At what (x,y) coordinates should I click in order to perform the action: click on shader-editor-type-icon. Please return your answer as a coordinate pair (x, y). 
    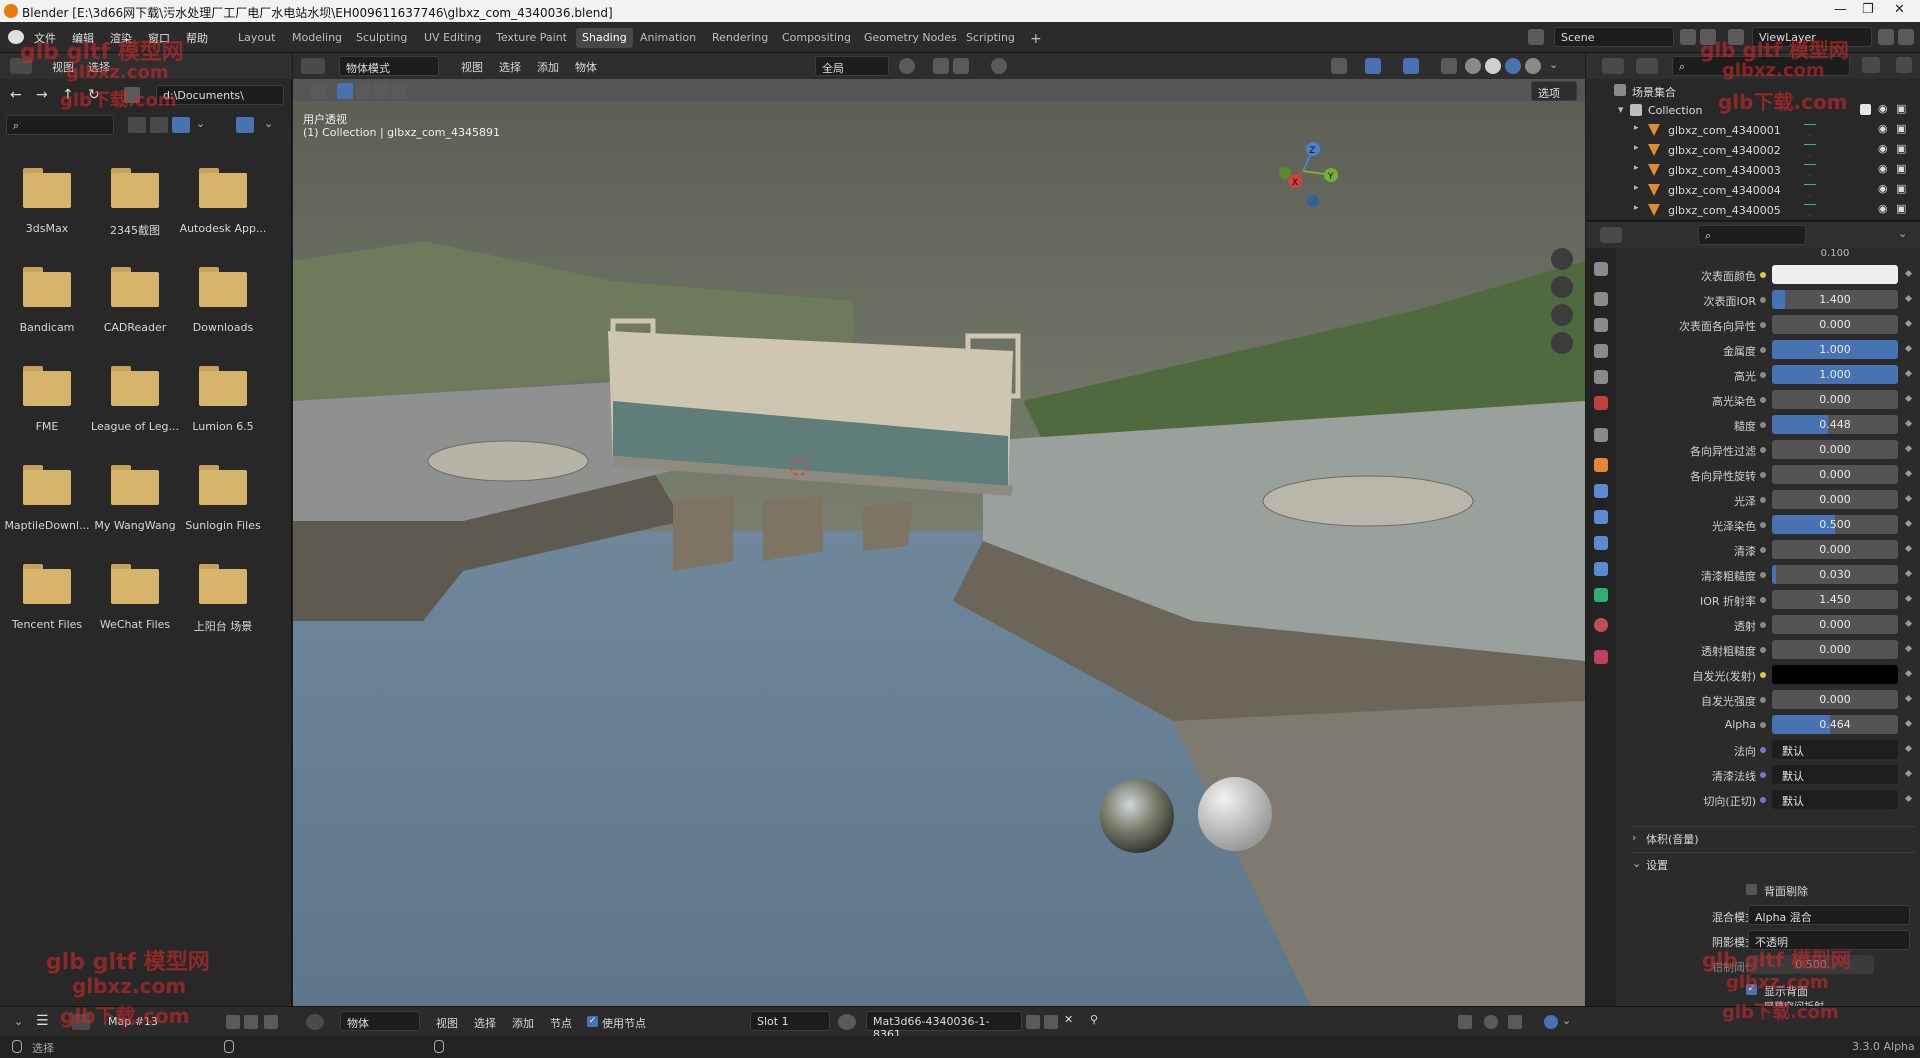
    Looking at the image, I should click on (315, 1022).